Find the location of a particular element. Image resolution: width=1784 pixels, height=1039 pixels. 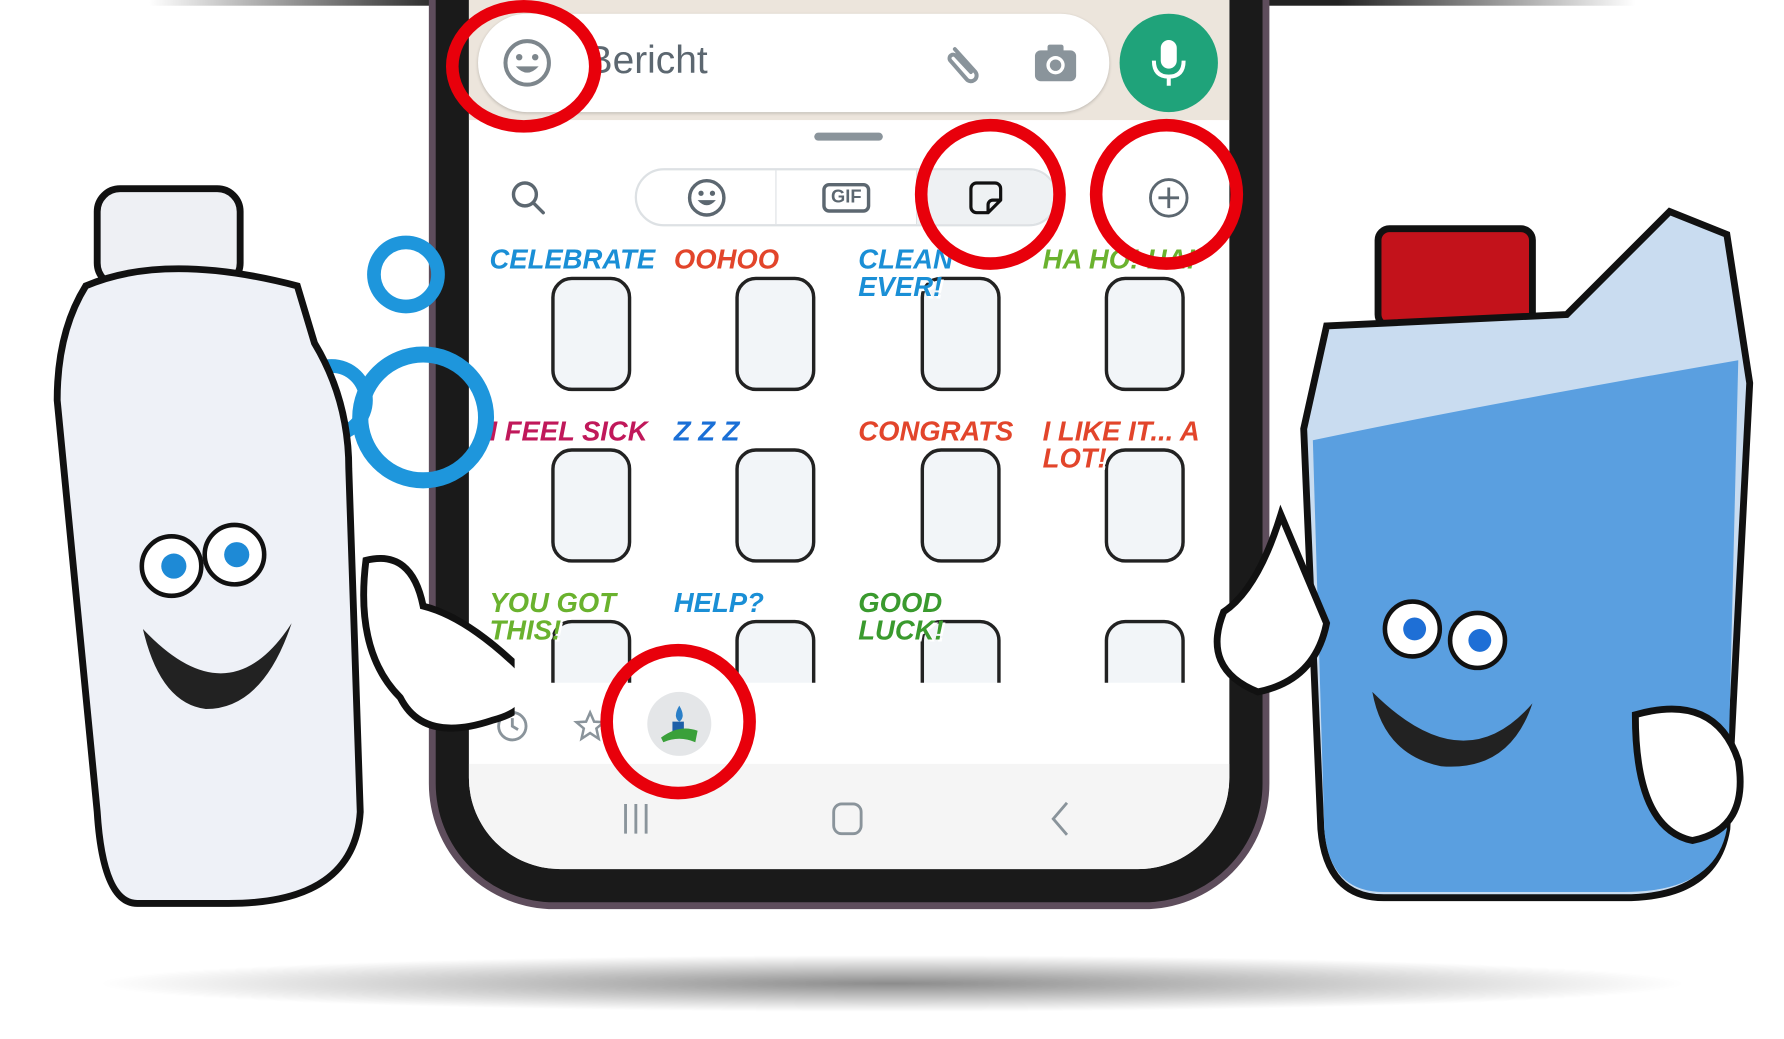

drag-handle is located at coordinates (848, 136).